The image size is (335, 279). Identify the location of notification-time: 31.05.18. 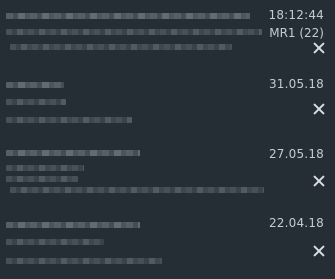
(296, 84).